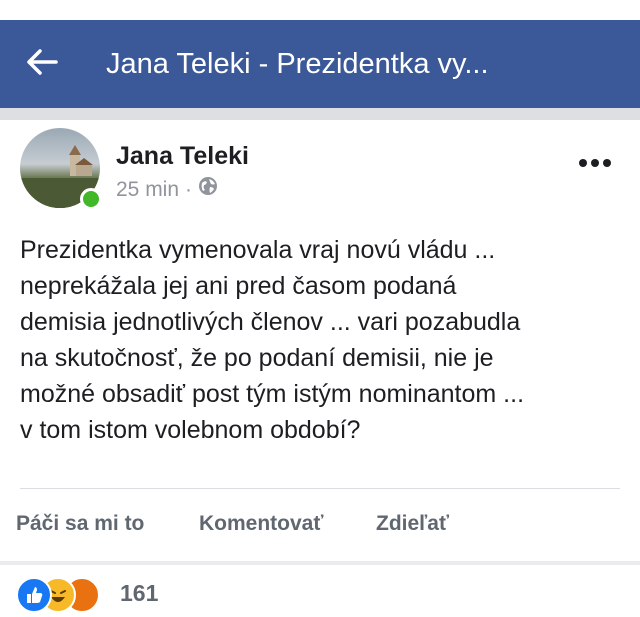  I want to click on post-text-line: v tom istom volebnom období?, so click(190, 430).